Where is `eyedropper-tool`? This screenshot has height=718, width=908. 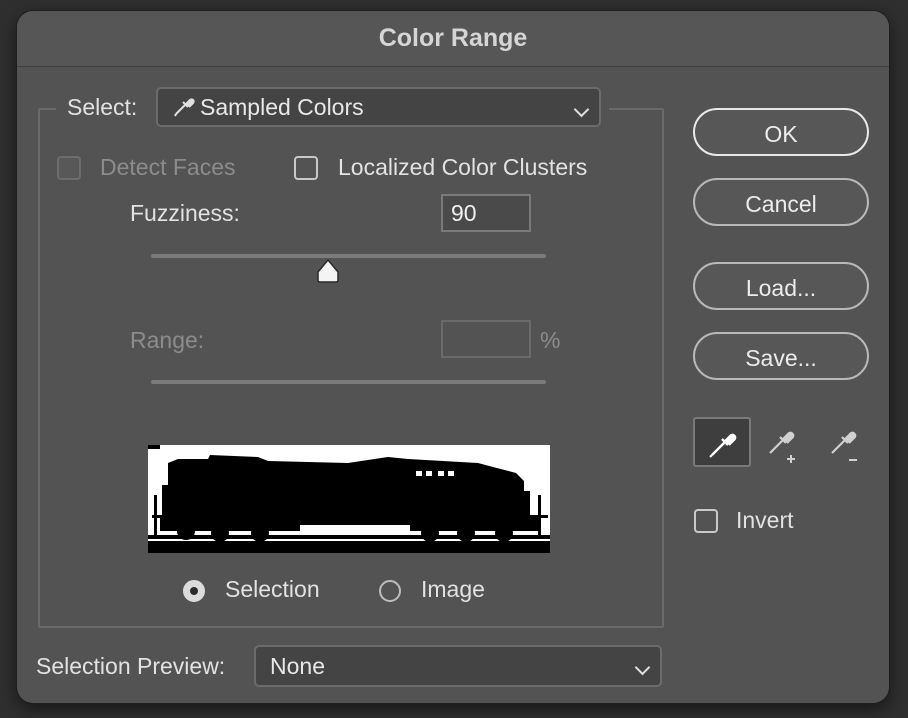 eyedropper-tool is located at coordinates (722, 442).